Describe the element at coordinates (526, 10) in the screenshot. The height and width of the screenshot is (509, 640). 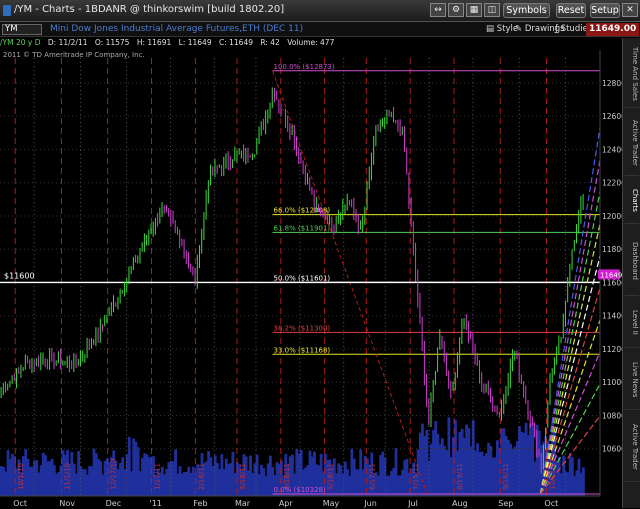
I see `symbols-button: Symbols` at that location.